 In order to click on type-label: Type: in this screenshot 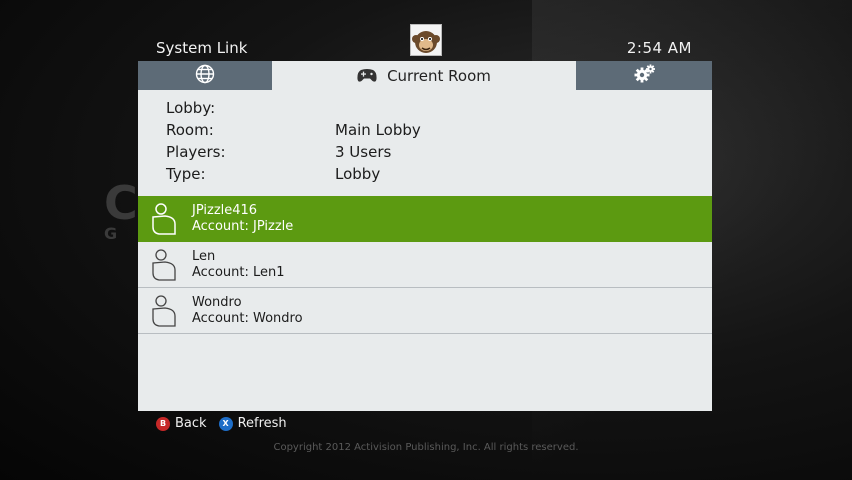, I will do `click(186, 174)`.